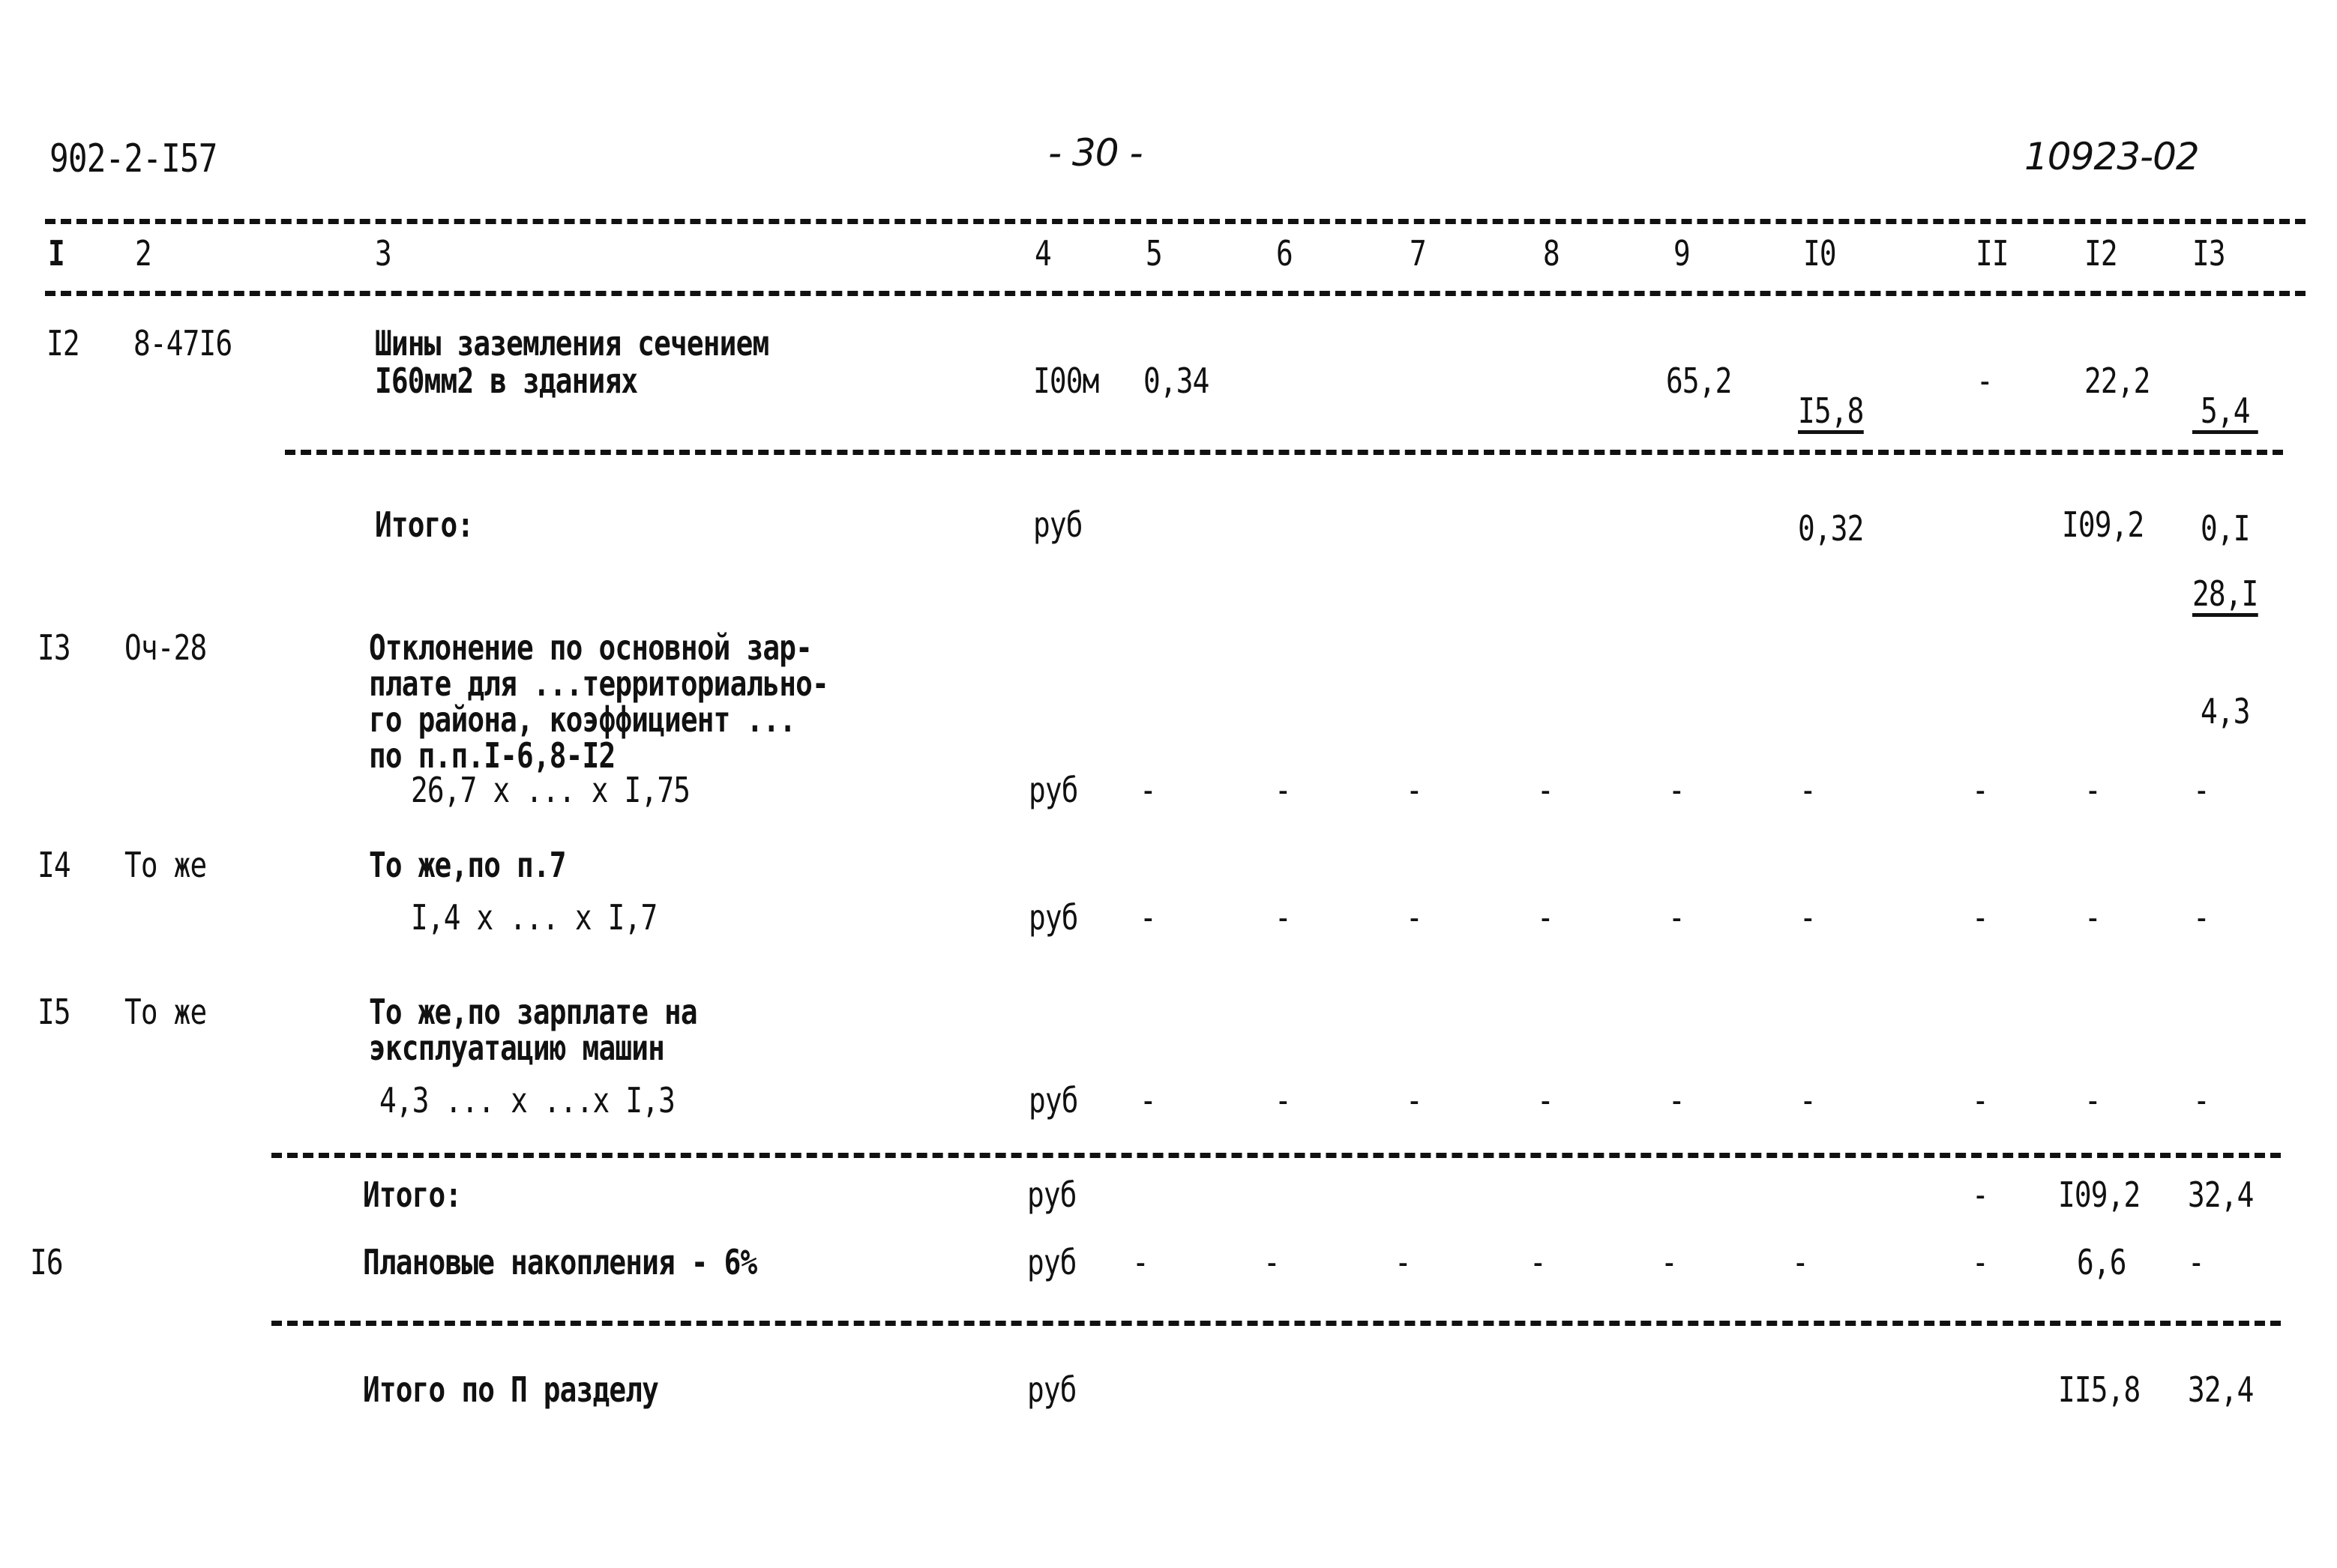 This screenshot has width=2337, height=1568. I want to click on column-header-12: I2, so click(2101, 253).